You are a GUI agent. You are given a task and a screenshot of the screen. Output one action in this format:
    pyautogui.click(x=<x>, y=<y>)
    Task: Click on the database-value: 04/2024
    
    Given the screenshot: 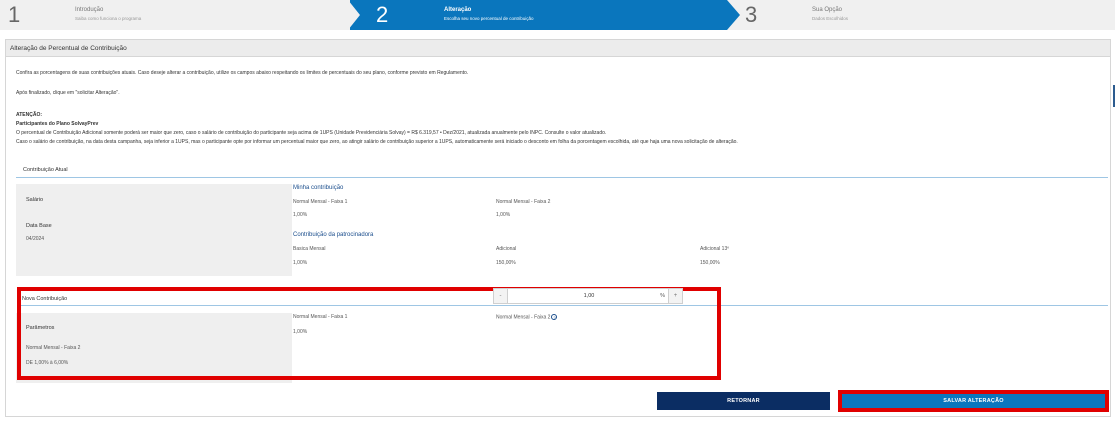 What is the action you would take?
    pyautogui.click(x=35, y=239)
    